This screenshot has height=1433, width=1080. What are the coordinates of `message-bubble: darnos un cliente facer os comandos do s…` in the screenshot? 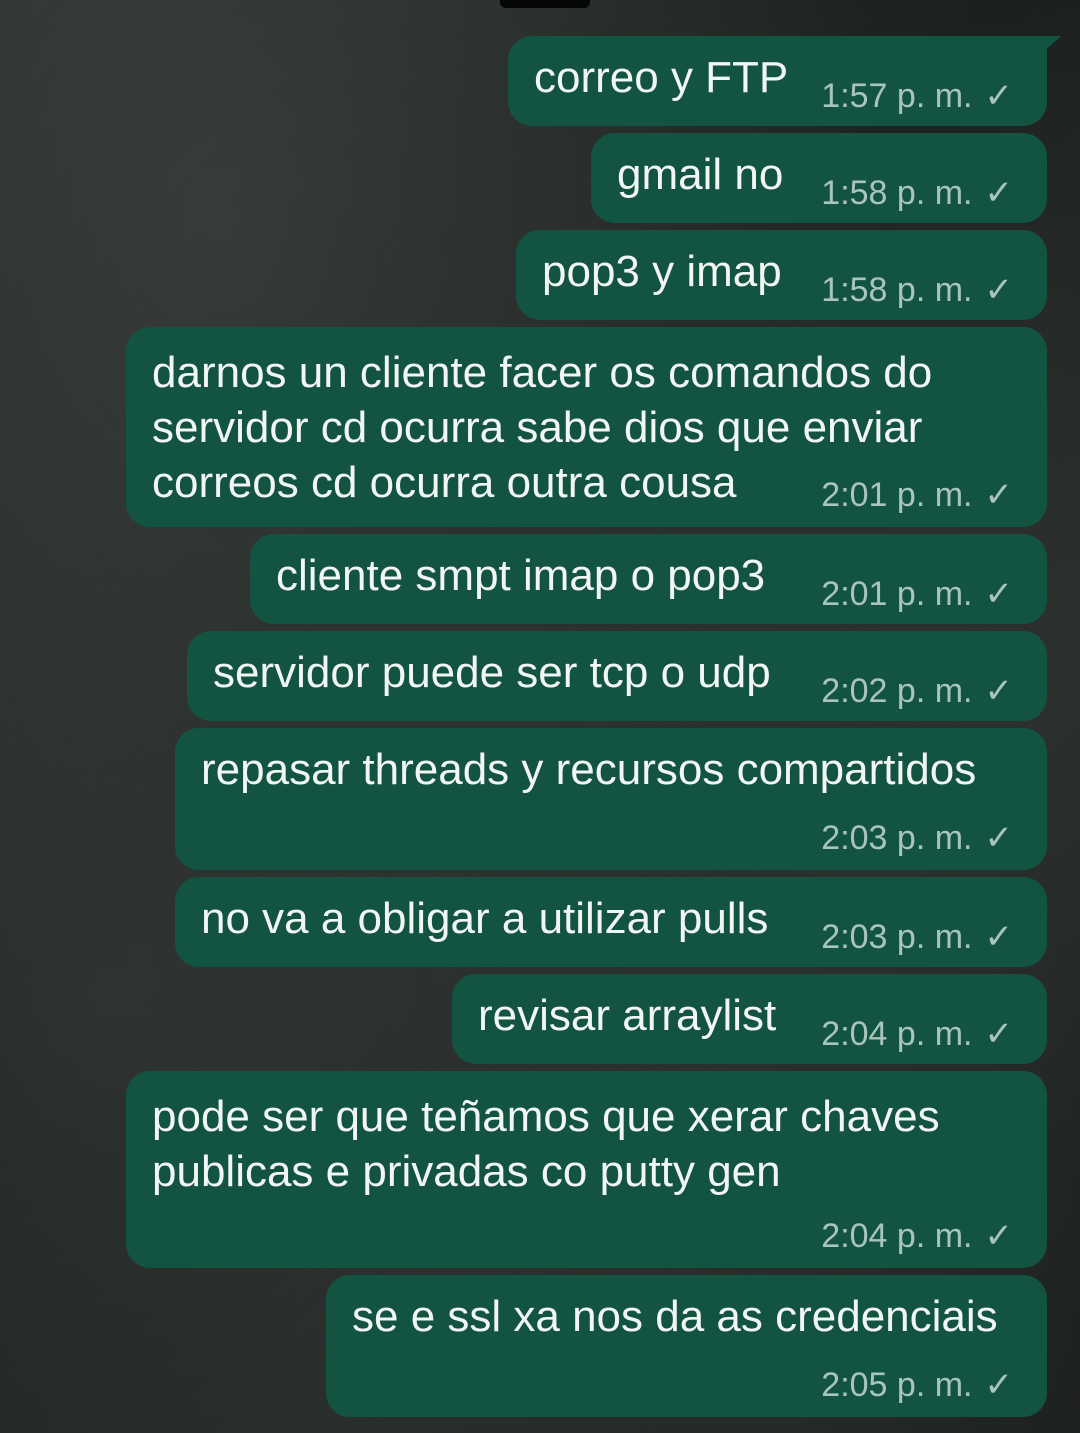 It's located at (586, 427).